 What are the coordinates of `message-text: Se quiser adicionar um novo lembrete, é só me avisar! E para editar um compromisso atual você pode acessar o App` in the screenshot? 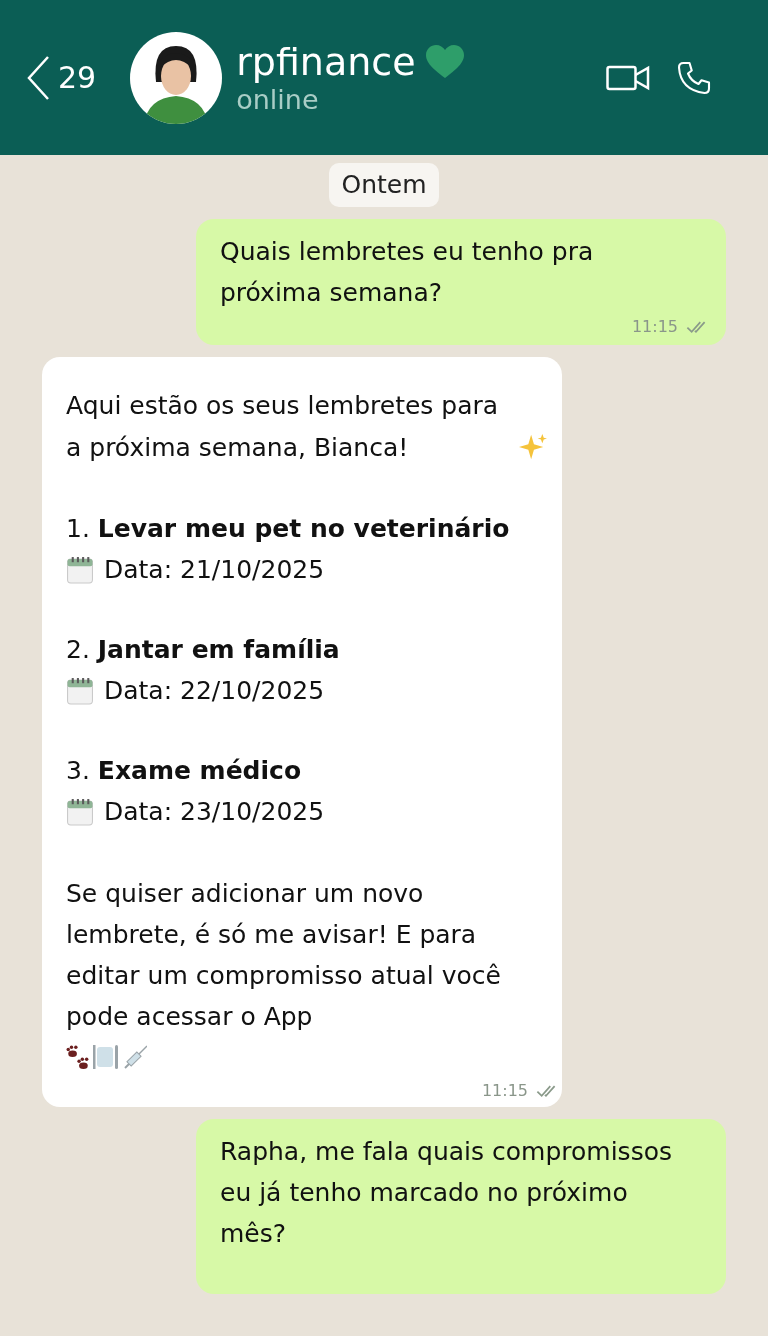 It's located at (284, 955).